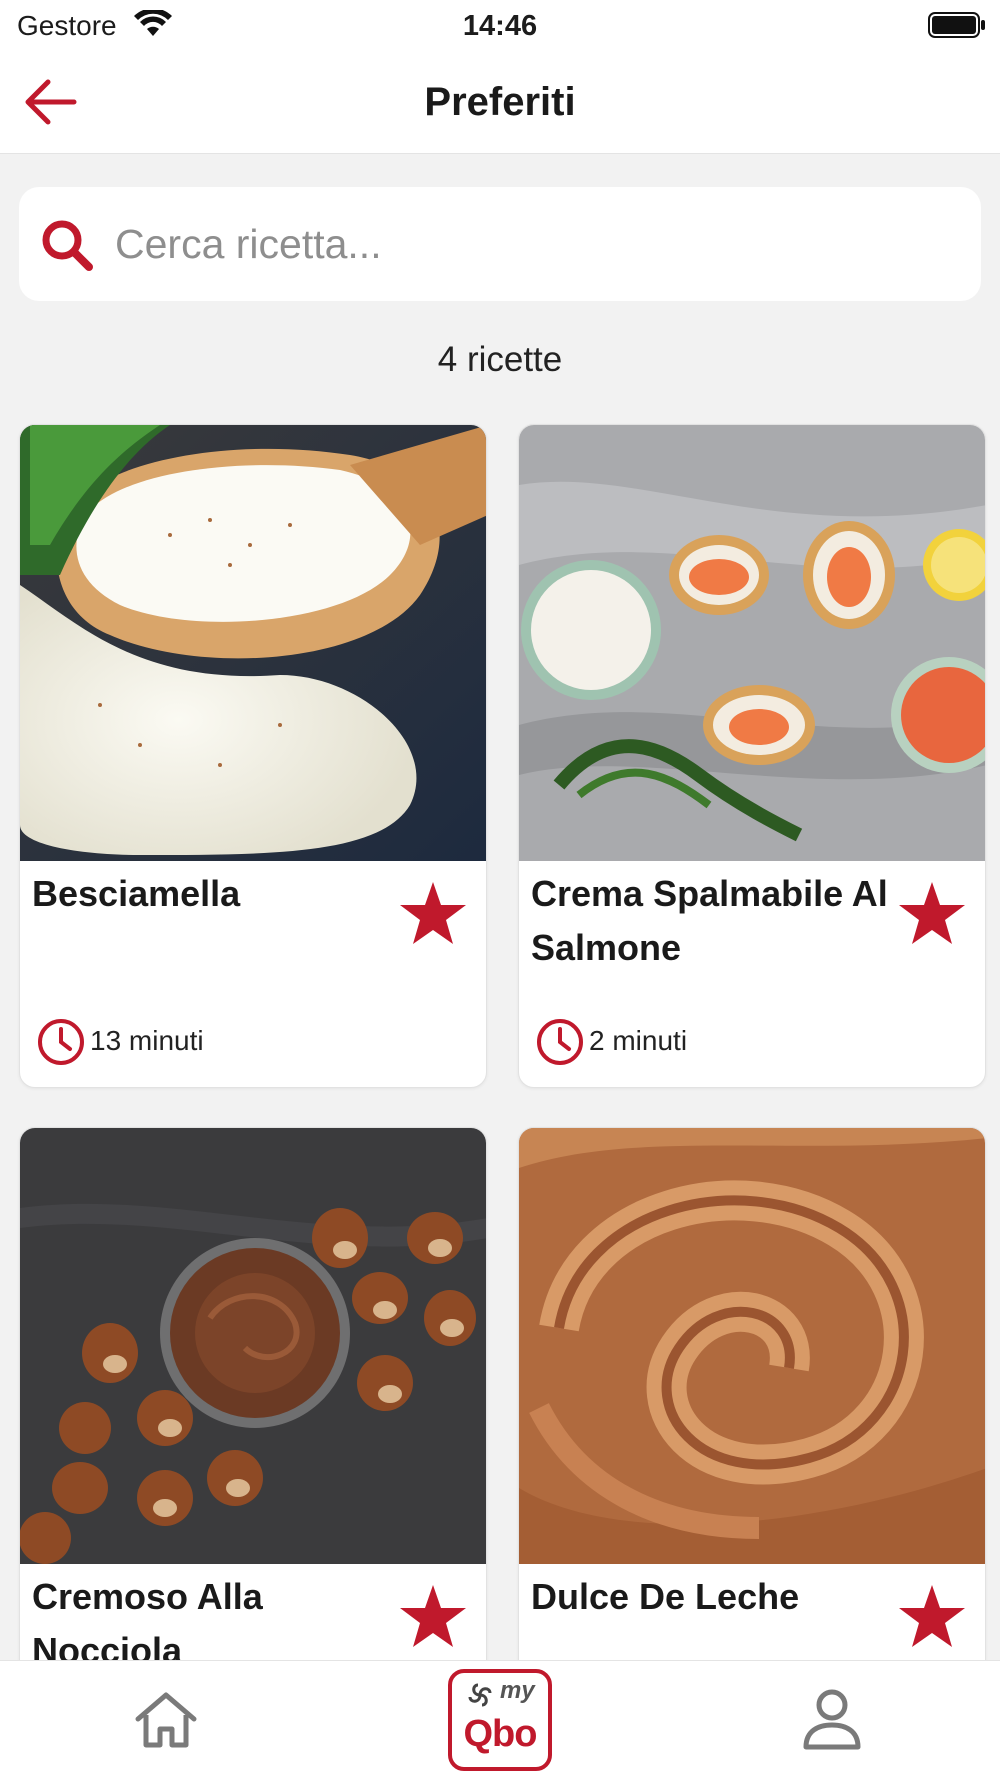 This screenshot has width=1000, height=1778. Describe the element at coordinates (752, 643) in the screenshot. I see `recipe-image-crema-salmone` at that location.